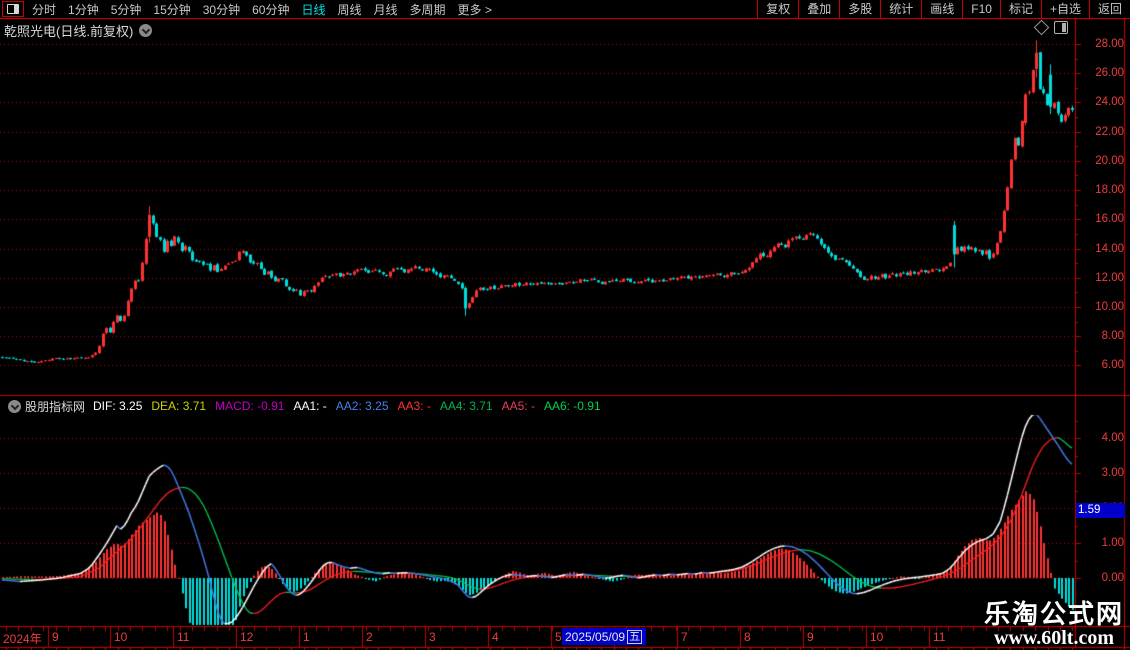 The image size is (1130, 650). Describe the element at coordinates (635, 636) in the screenshot. I see `cursor-weekday: 五` at that location.